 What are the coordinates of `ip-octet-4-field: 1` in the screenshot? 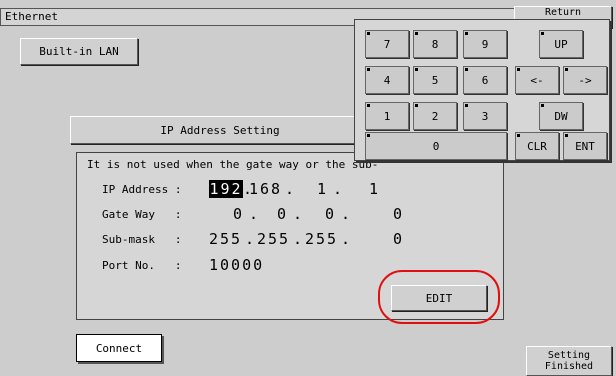 It's located at (374, 189).